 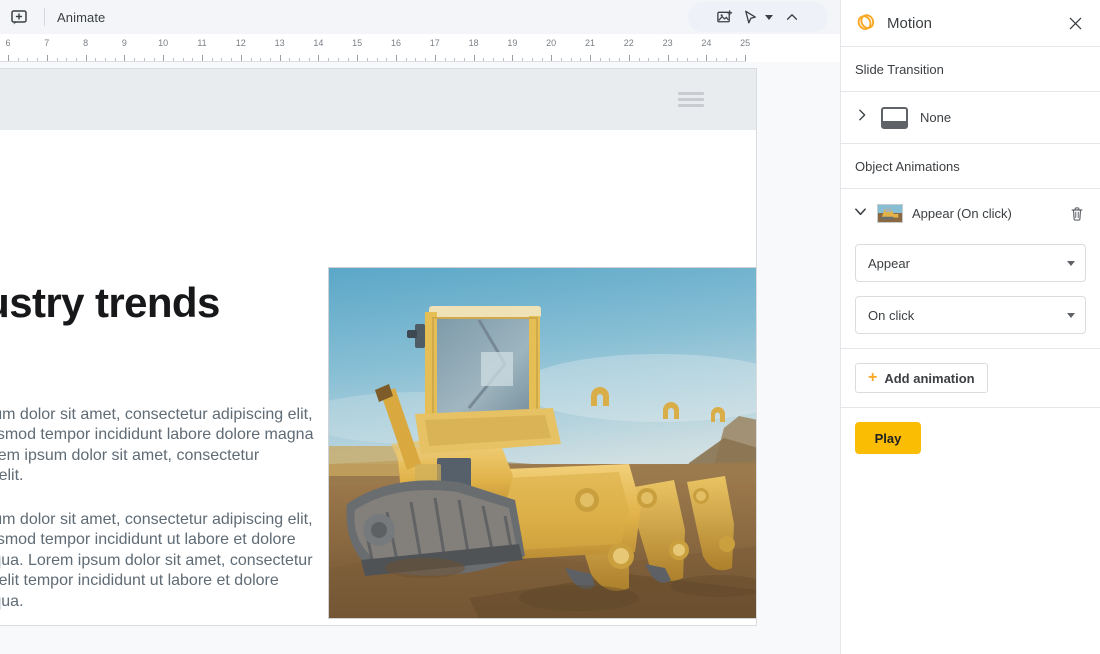 I want to click on ruler-label: 23, so click(x=667, y=43).